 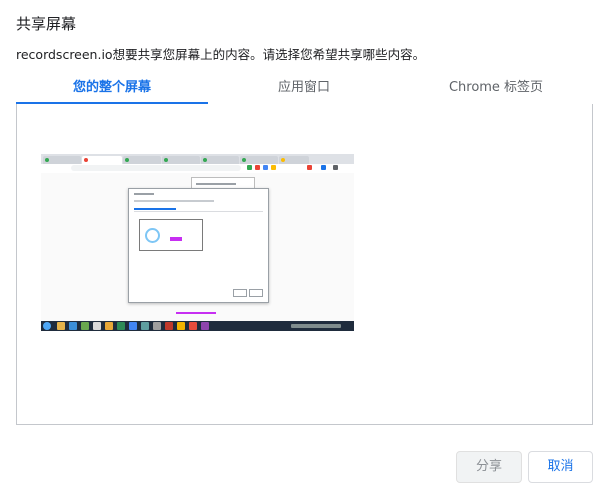 What do you see at coordinates (156, 168) in the screenshot?
I see `thumbnail-omnibox` at bounding box center [156, 168].